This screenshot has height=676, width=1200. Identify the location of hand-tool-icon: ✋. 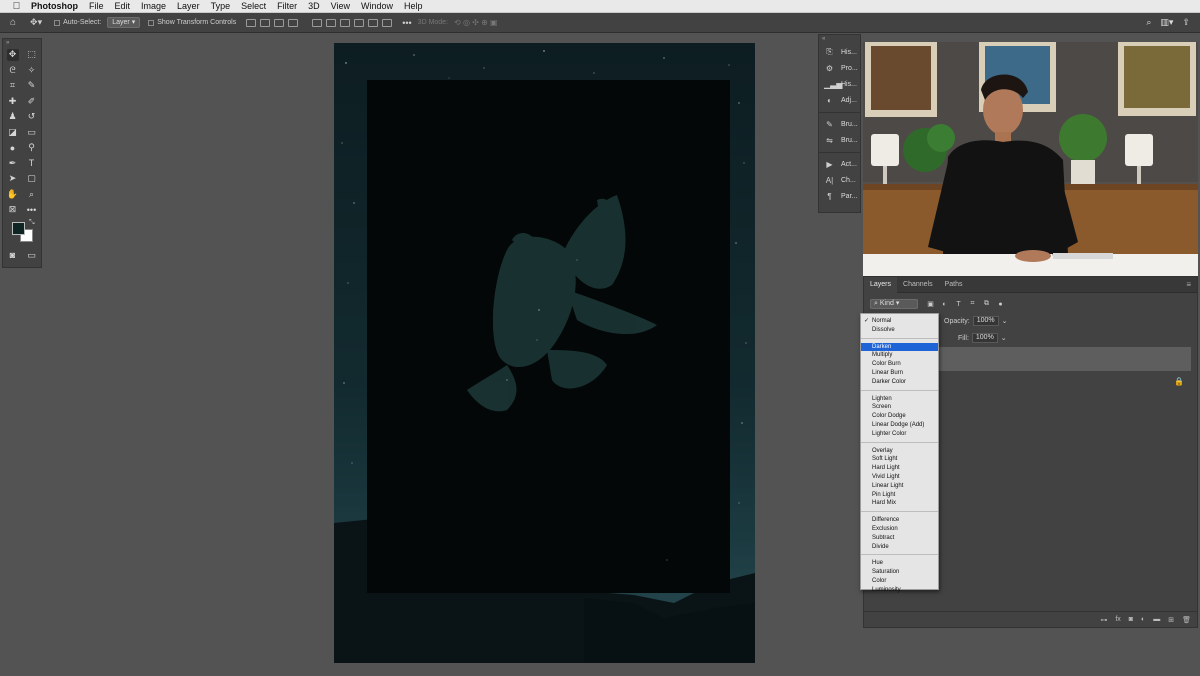
(13, 194).